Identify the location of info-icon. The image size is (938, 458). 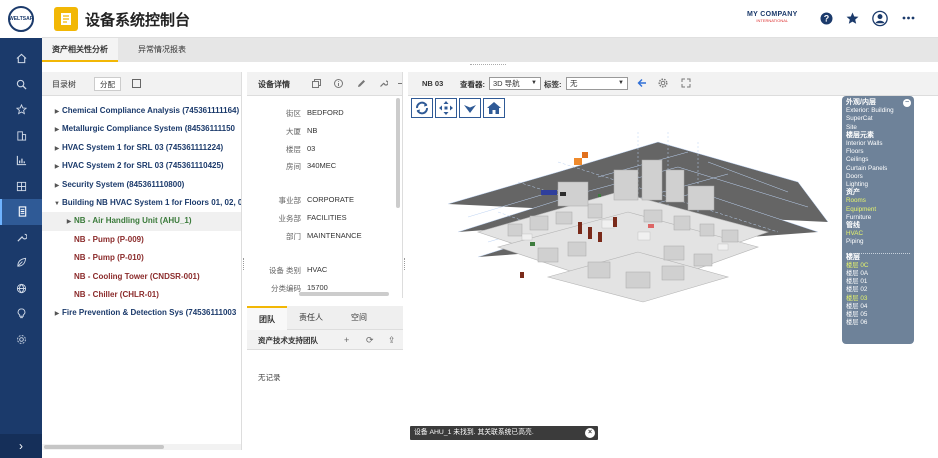
(338, 83).